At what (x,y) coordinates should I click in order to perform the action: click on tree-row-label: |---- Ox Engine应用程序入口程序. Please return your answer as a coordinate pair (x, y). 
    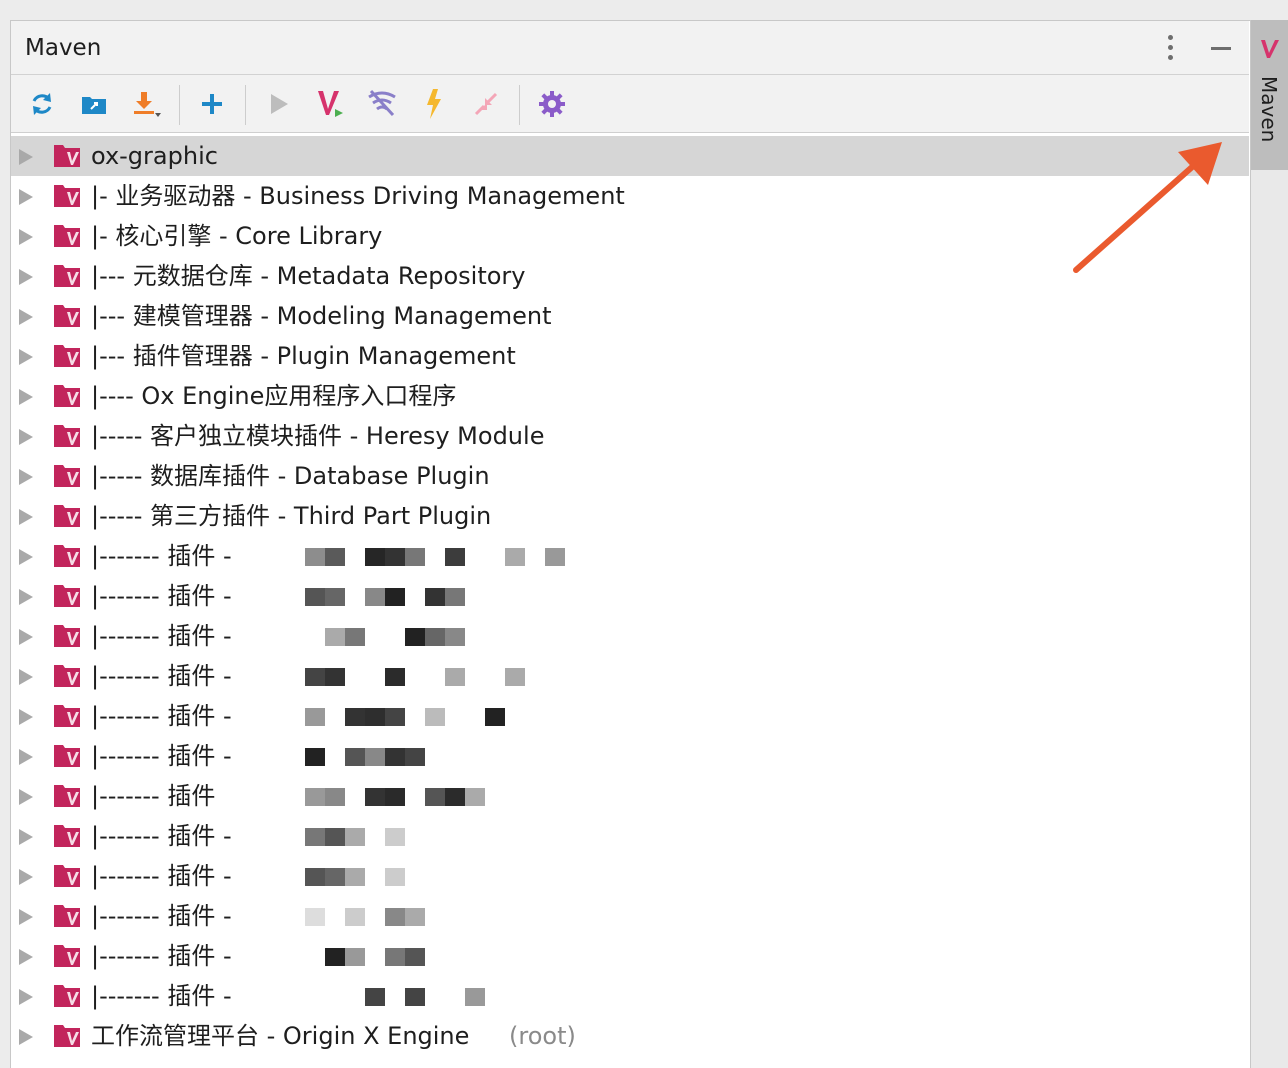
    Looking at the image, I should click on (274, 396).